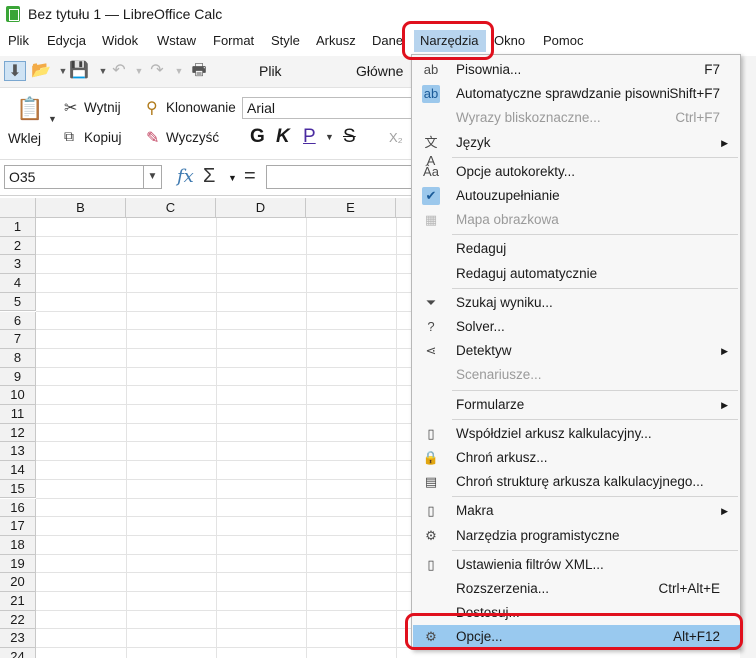  Describe the element at coordinates (185, 176) in the screenshot. I see `function-wizard-icon: fx` at that location.